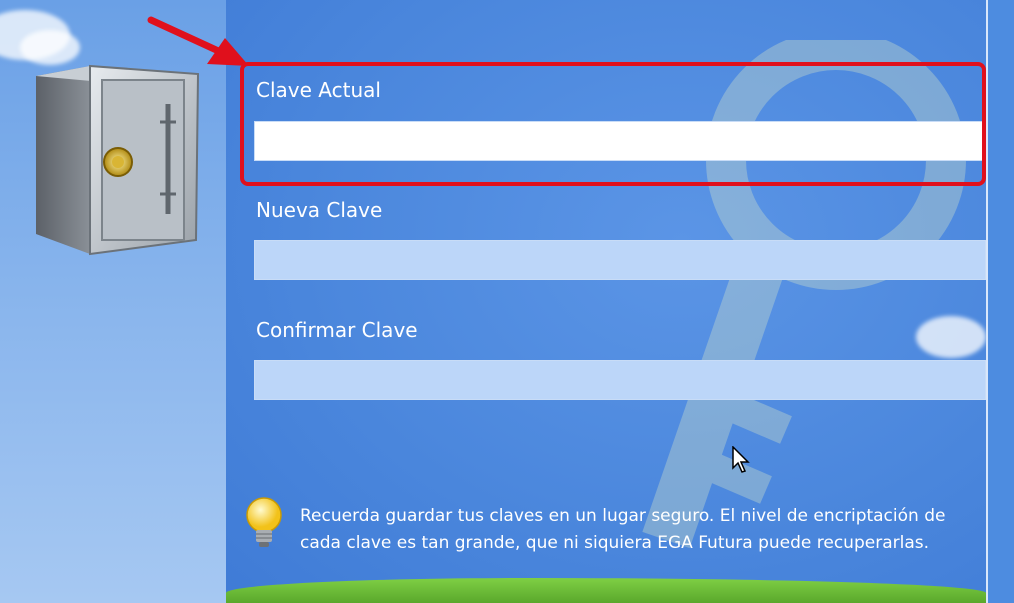  I want to click on safe-icon, so click(116, 160).